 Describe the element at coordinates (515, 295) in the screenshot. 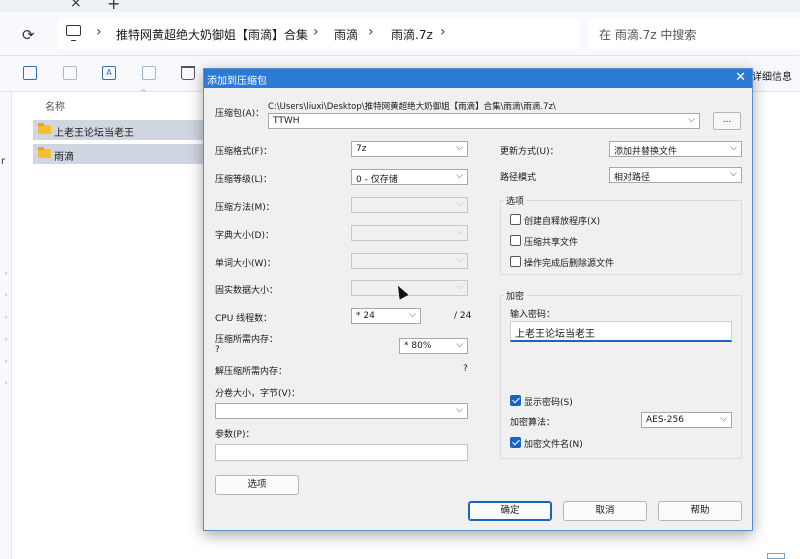

I see `encryption-group-title: 加密` at that location.